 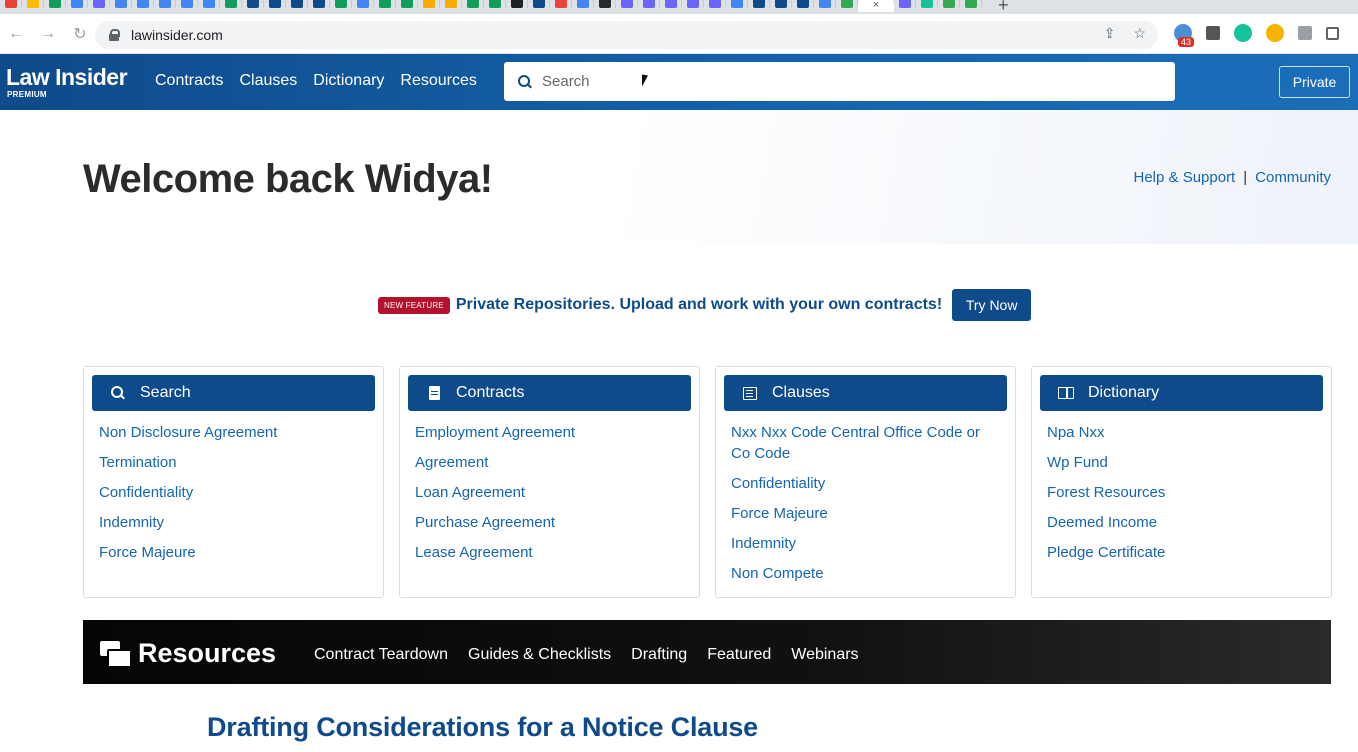 What do you see at coordinates (67, 77) in the screenshot?
I see `logo-name: Law Insider` at bounding box center [67, 77].